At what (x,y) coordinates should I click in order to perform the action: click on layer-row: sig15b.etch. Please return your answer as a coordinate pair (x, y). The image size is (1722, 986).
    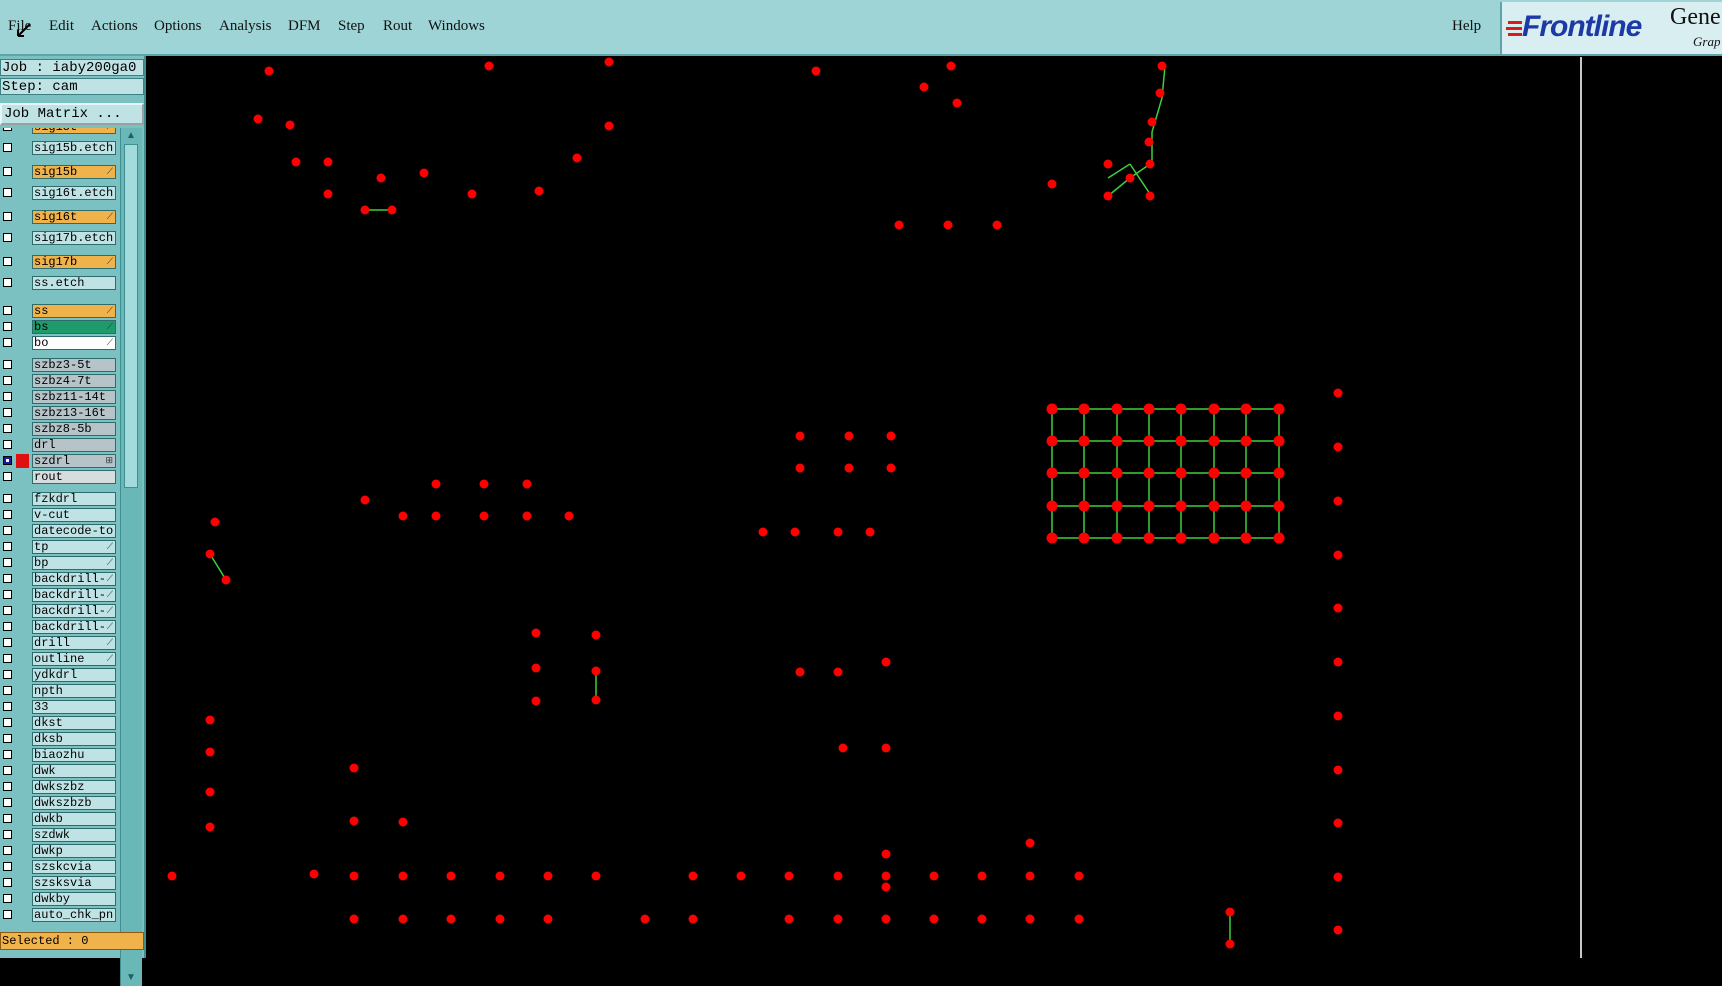
    Looking at the image, I should click on (59, 148).